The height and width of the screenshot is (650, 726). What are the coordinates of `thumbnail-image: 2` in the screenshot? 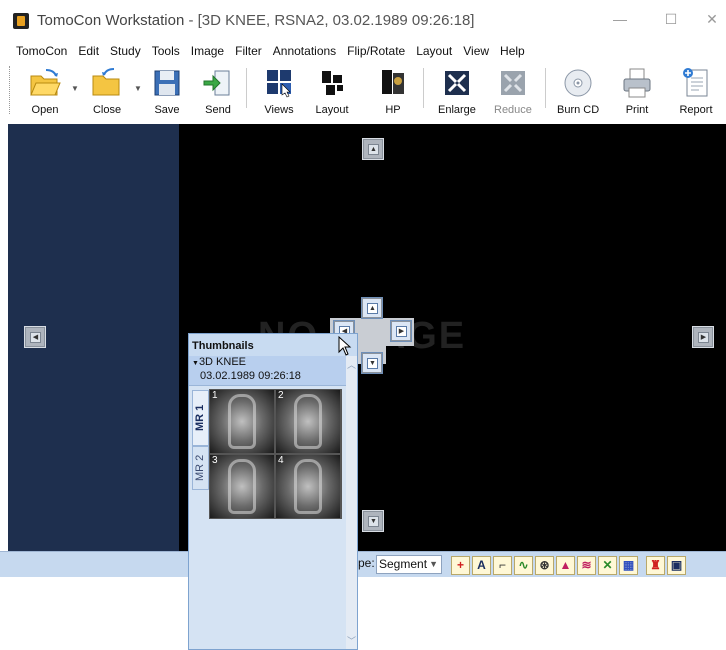 It's located at (308, 421).